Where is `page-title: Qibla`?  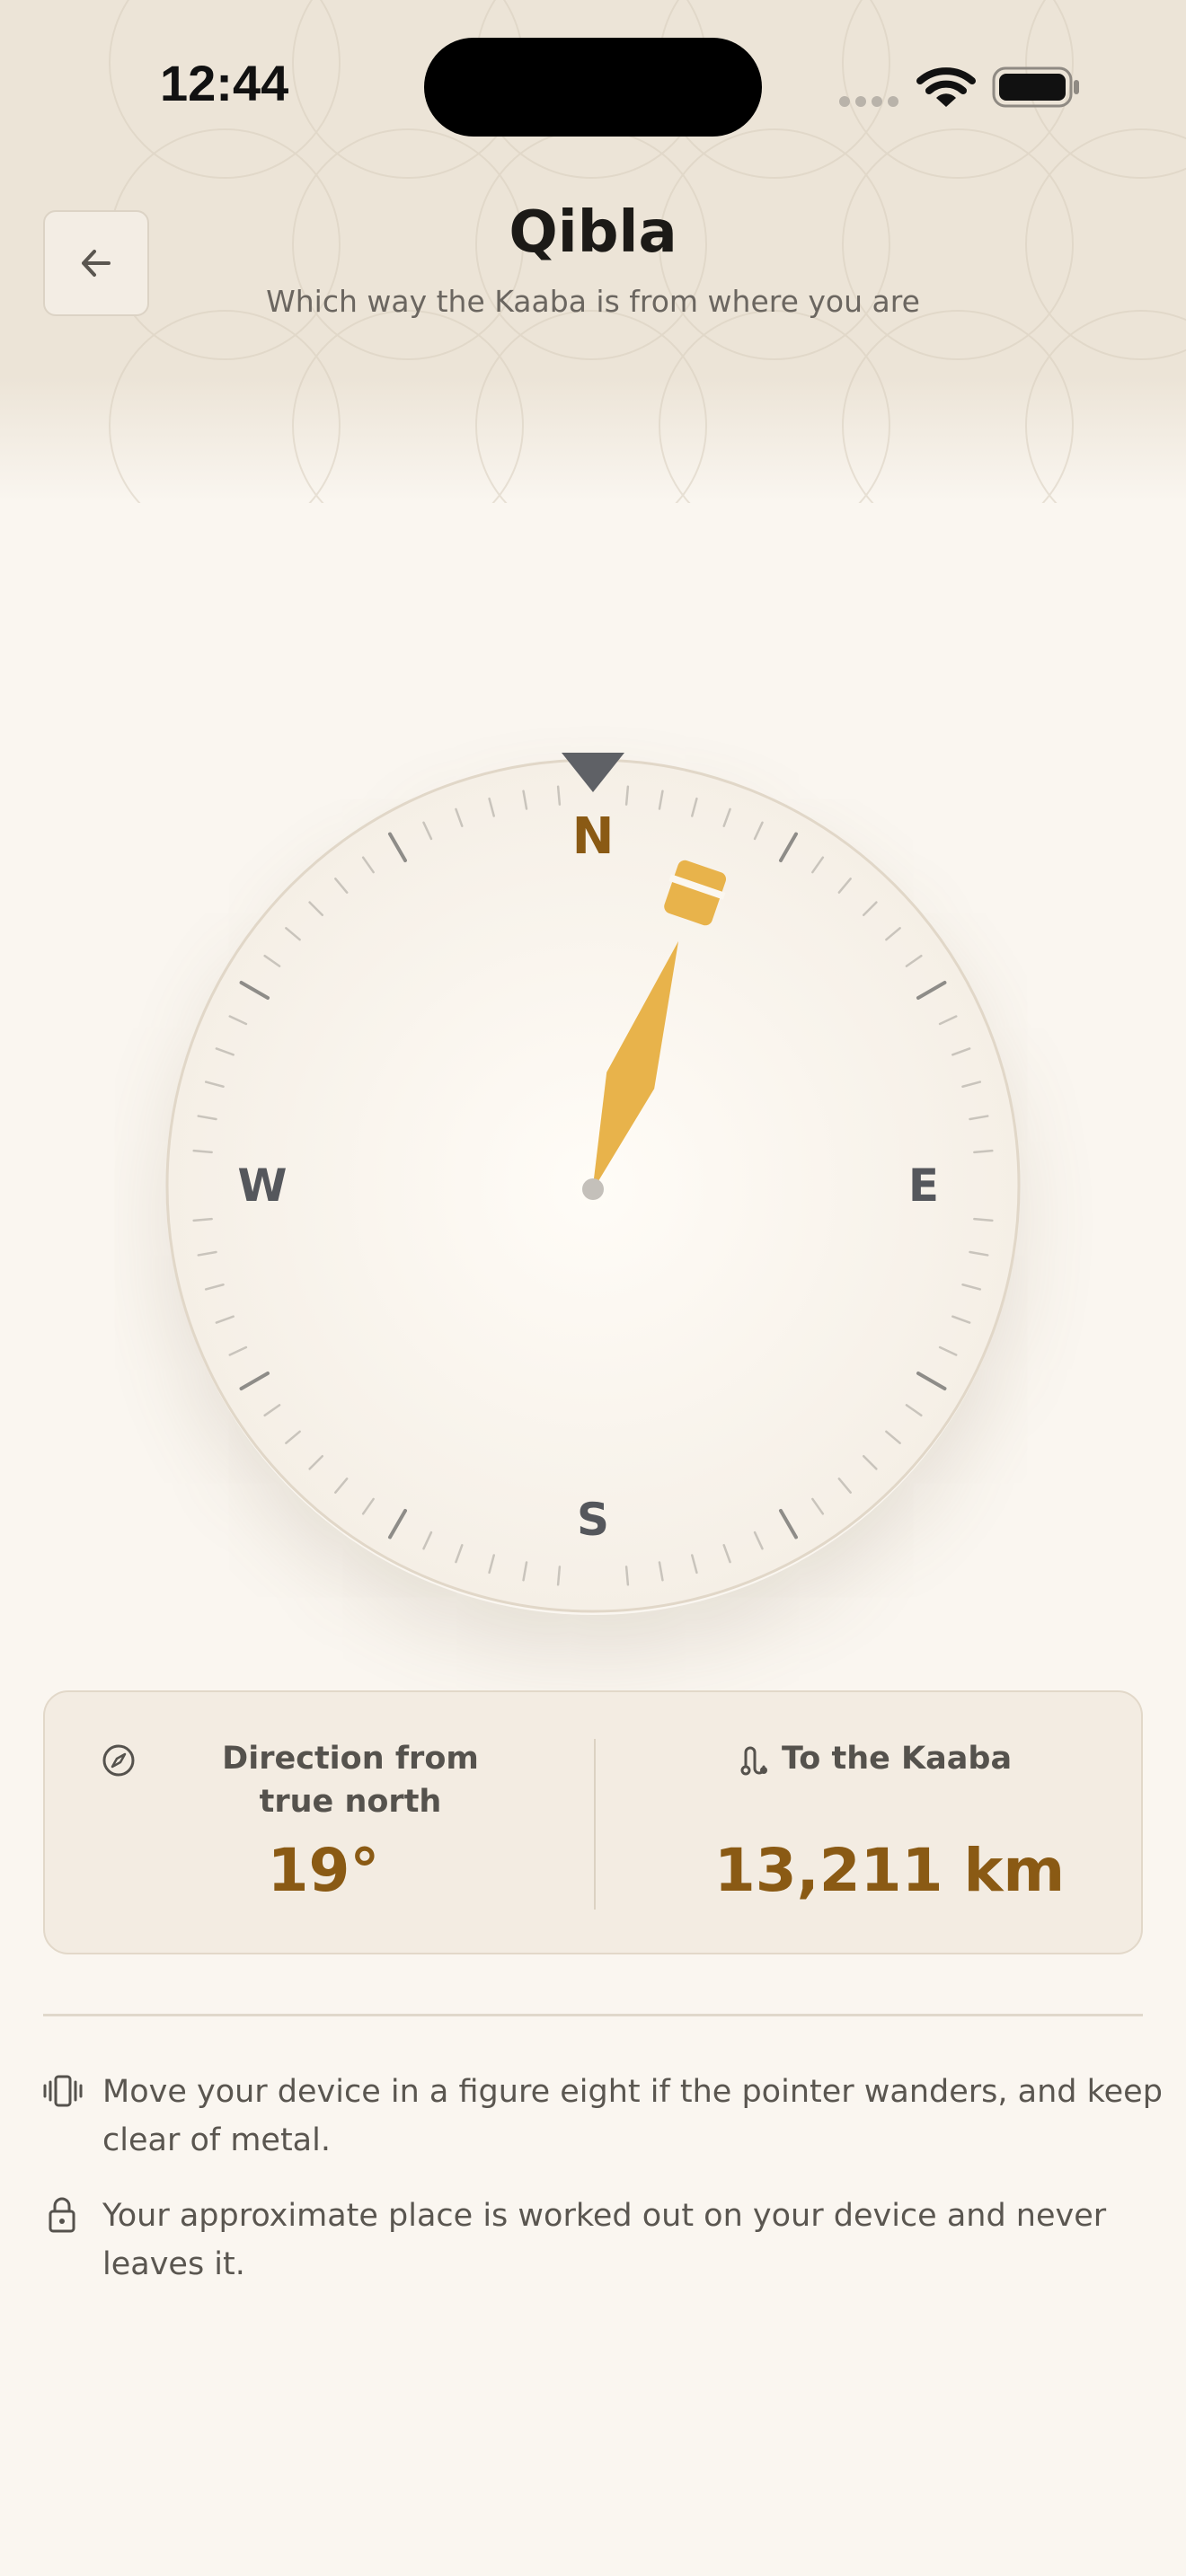
page-title: Qibla is located at coordinates (593, 233).